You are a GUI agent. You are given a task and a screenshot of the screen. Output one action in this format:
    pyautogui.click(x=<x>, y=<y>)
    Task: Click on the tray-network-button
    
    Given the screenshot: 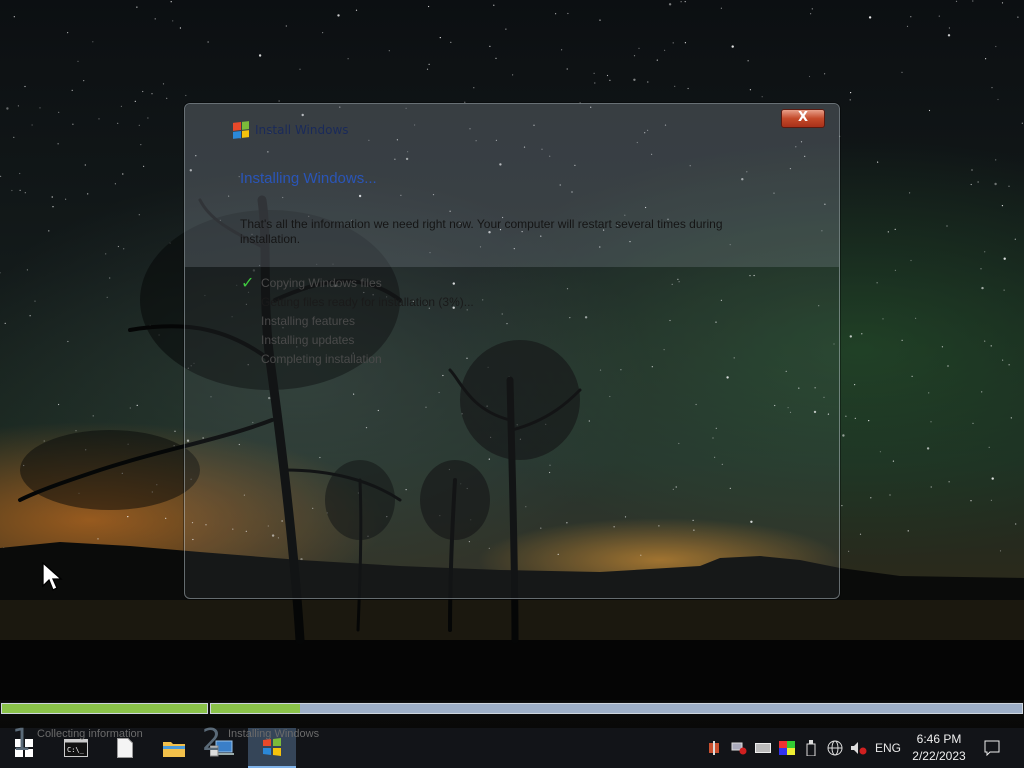 What is the action you would take?
    pyautogui.click(x=739, y=748)
    